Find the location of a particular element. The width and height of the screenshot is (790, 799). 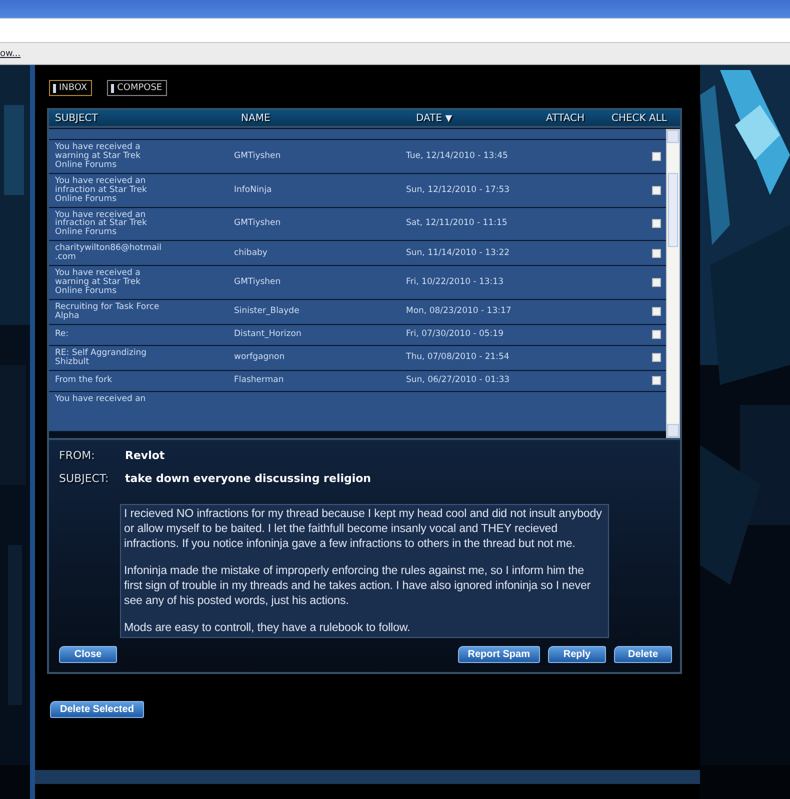

button: Delete is located at coordinates (643, 654).